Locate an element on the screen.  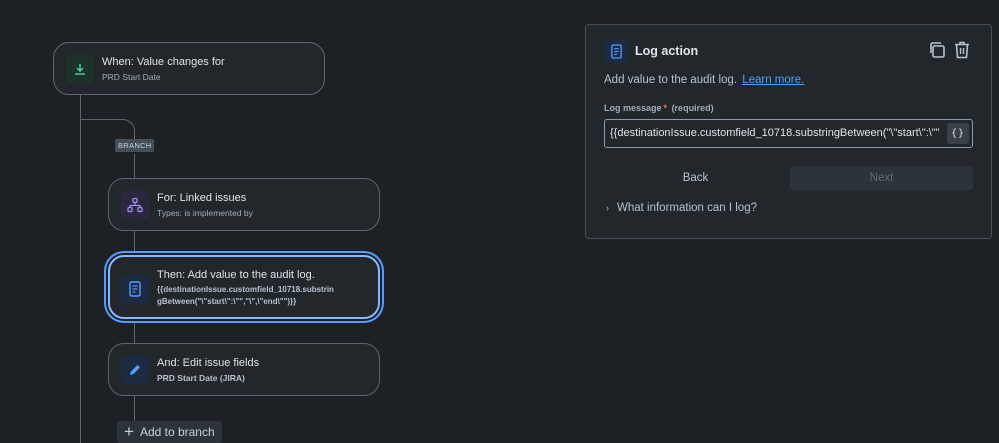
back-button: Back is located at coordinates (695, 178).